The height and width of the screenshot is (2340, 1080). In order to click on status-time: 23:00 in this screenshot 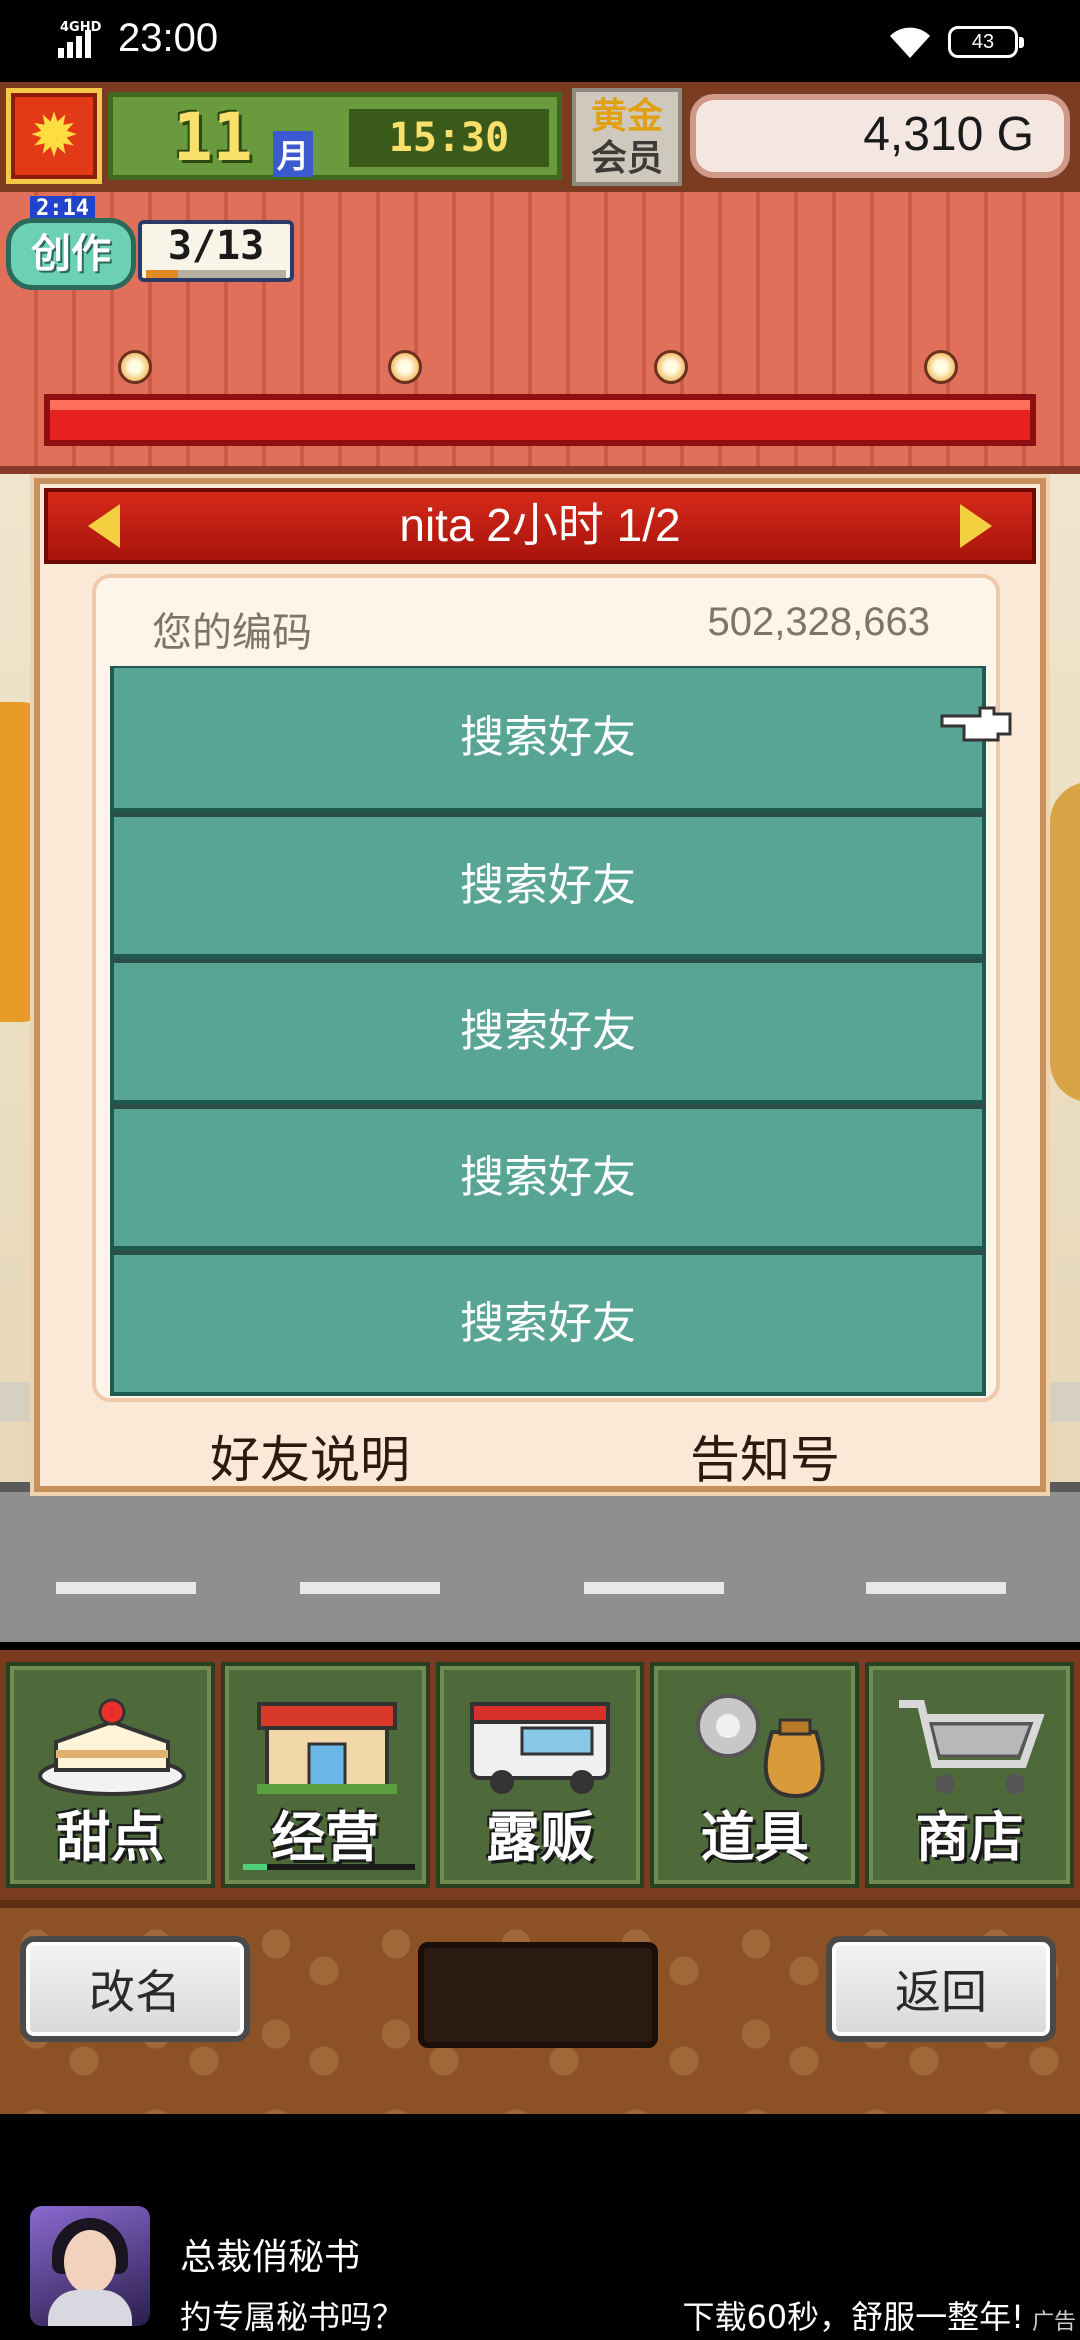, I will do `click(168, 38)`.